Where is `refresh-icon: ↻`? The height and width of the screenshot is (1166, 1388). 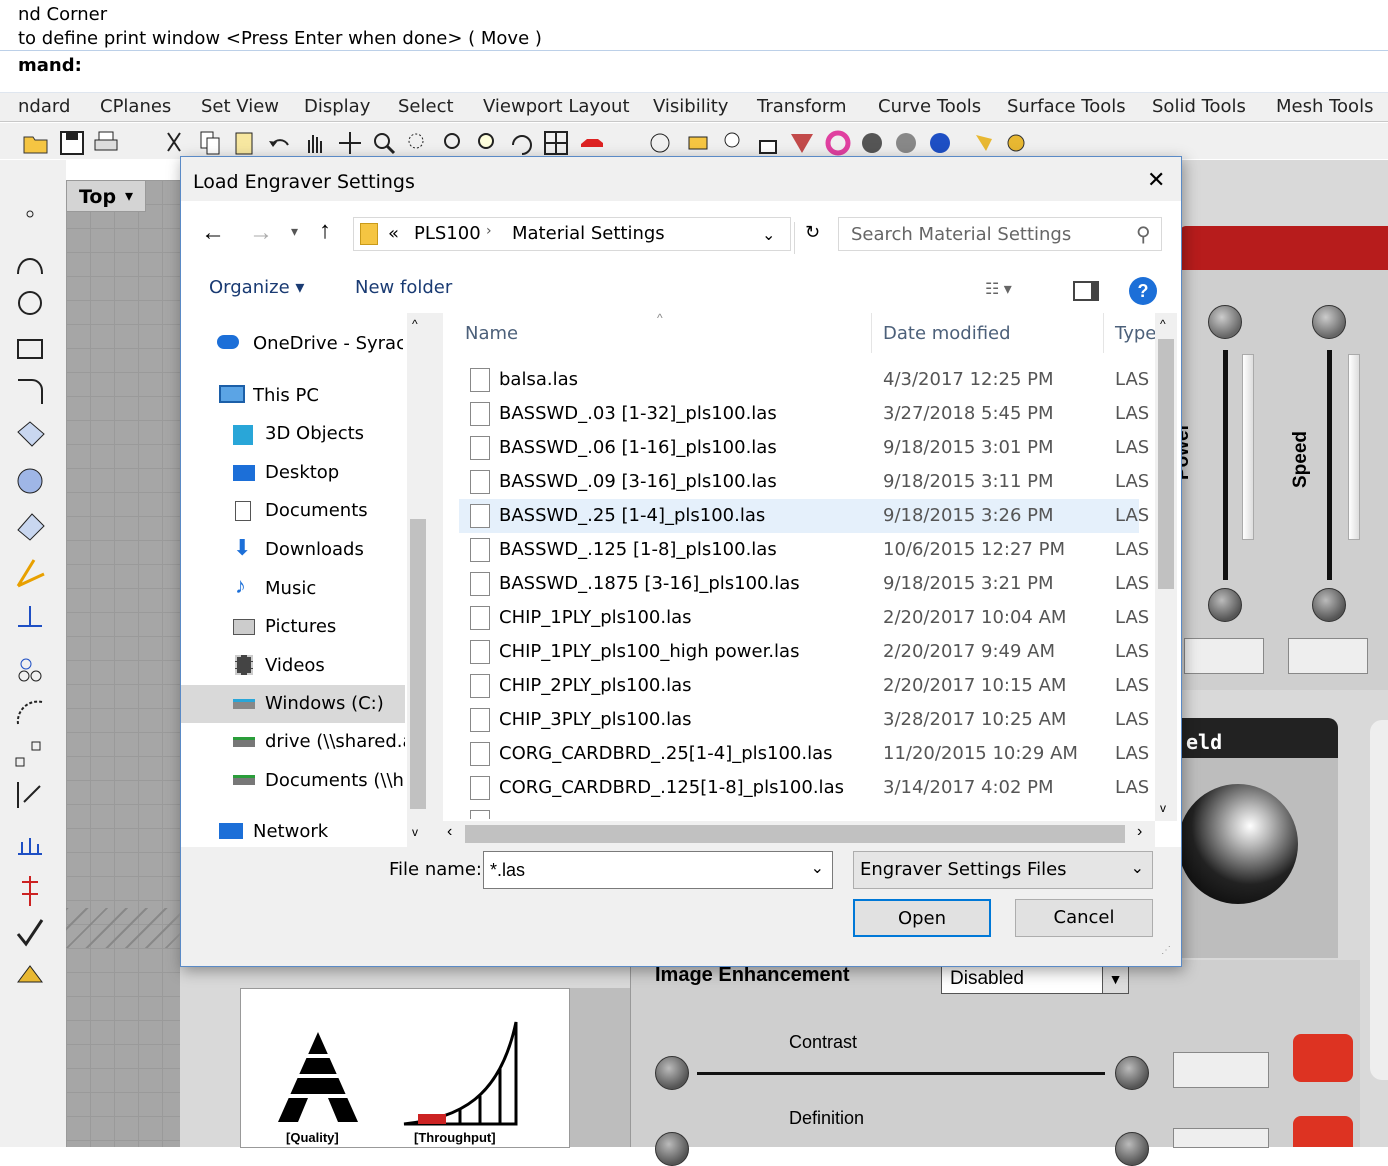 refresh-icon: ↻ is located at coordinates (812, 238).